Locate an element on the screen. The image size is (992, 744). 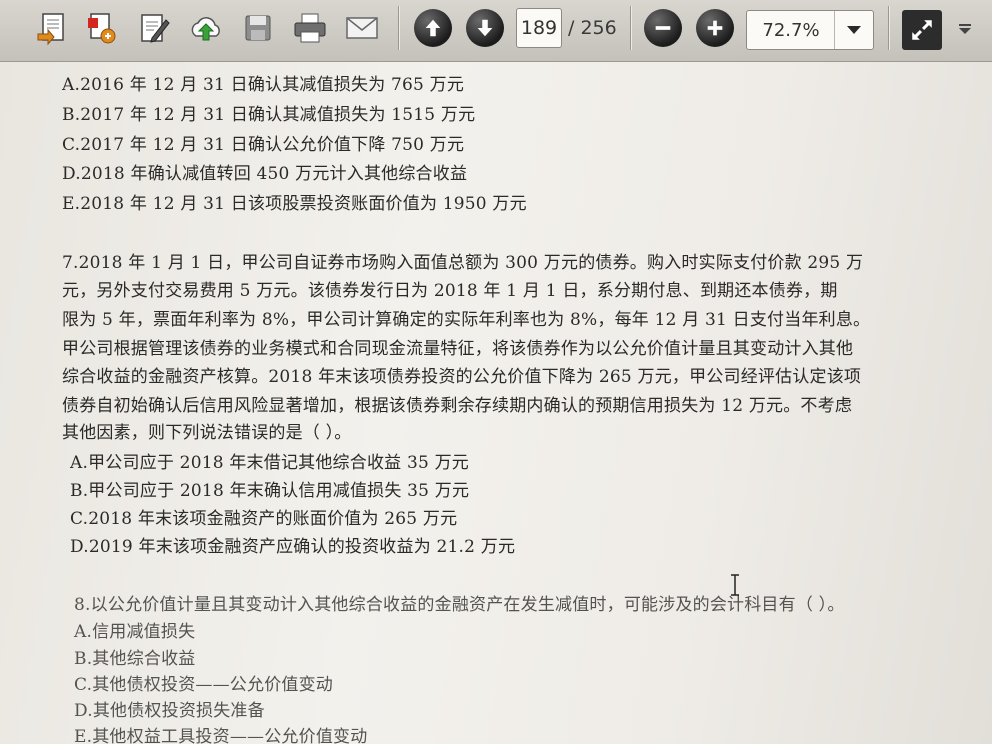
upload-cloud-icon is located at coordinates (205, 29).